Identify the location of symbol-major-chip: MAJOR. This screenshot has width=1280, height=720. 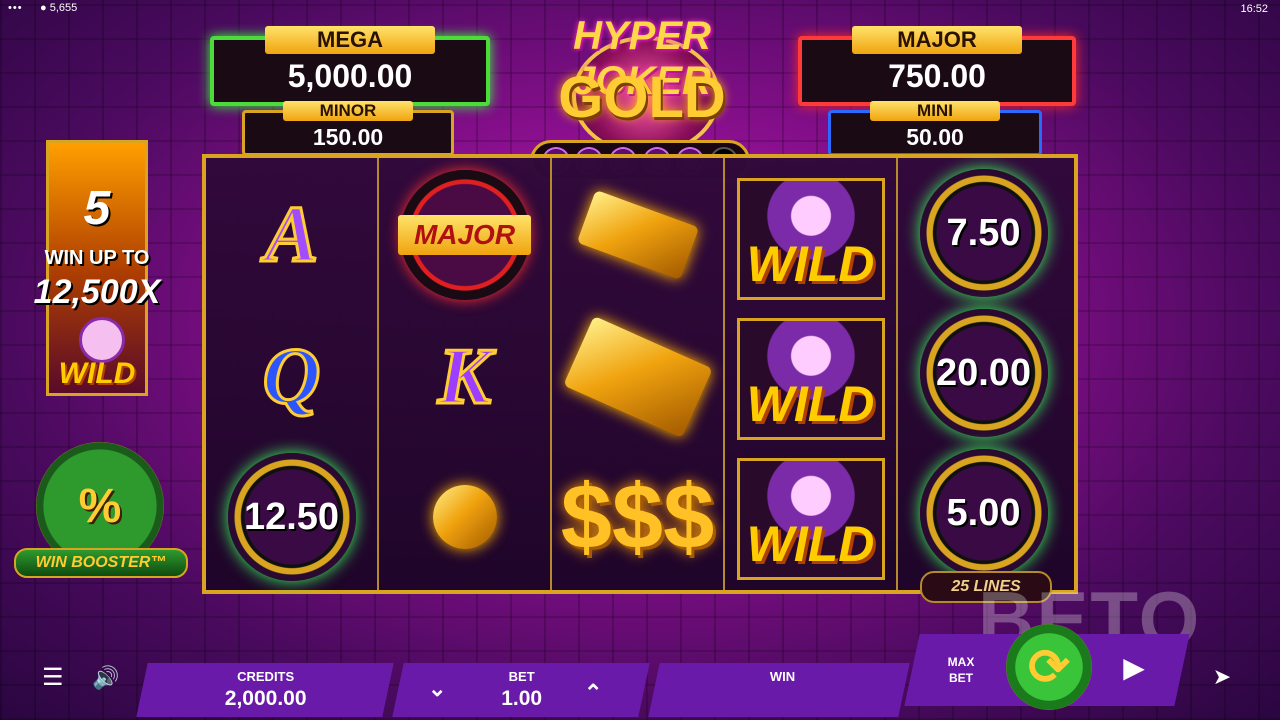
(464, 235).